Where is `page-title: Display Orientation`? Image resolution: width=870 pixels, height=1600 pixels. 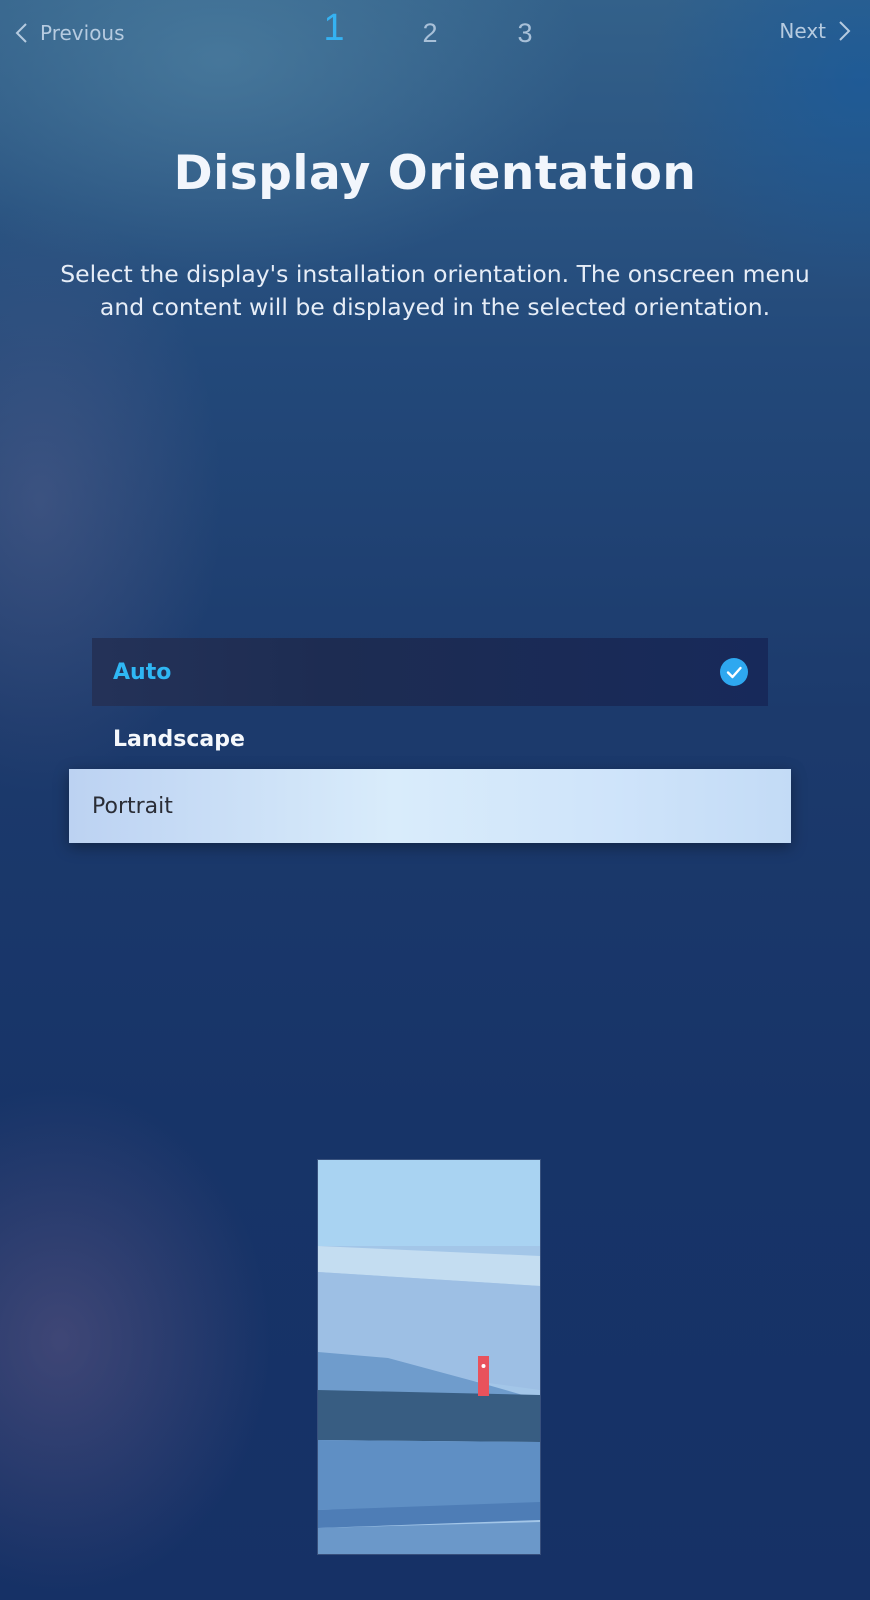
page-title: Display Orientation is located at coordinates (435, 173).